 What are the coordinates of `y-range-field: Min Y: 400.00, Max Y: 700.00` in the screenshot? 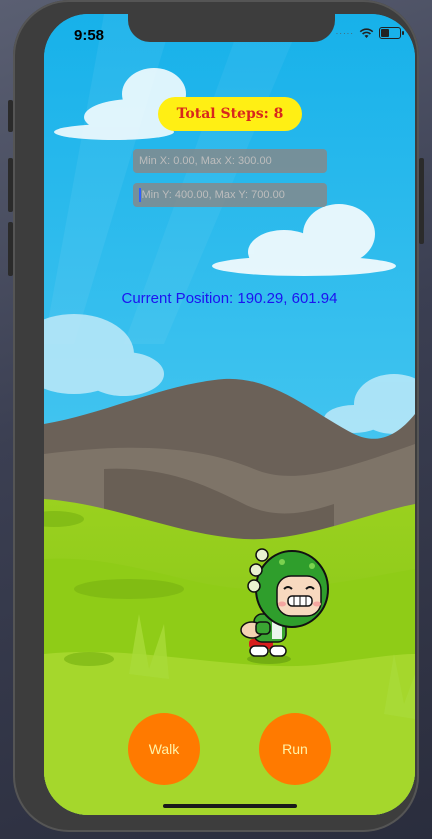 It's located at (230, 195).